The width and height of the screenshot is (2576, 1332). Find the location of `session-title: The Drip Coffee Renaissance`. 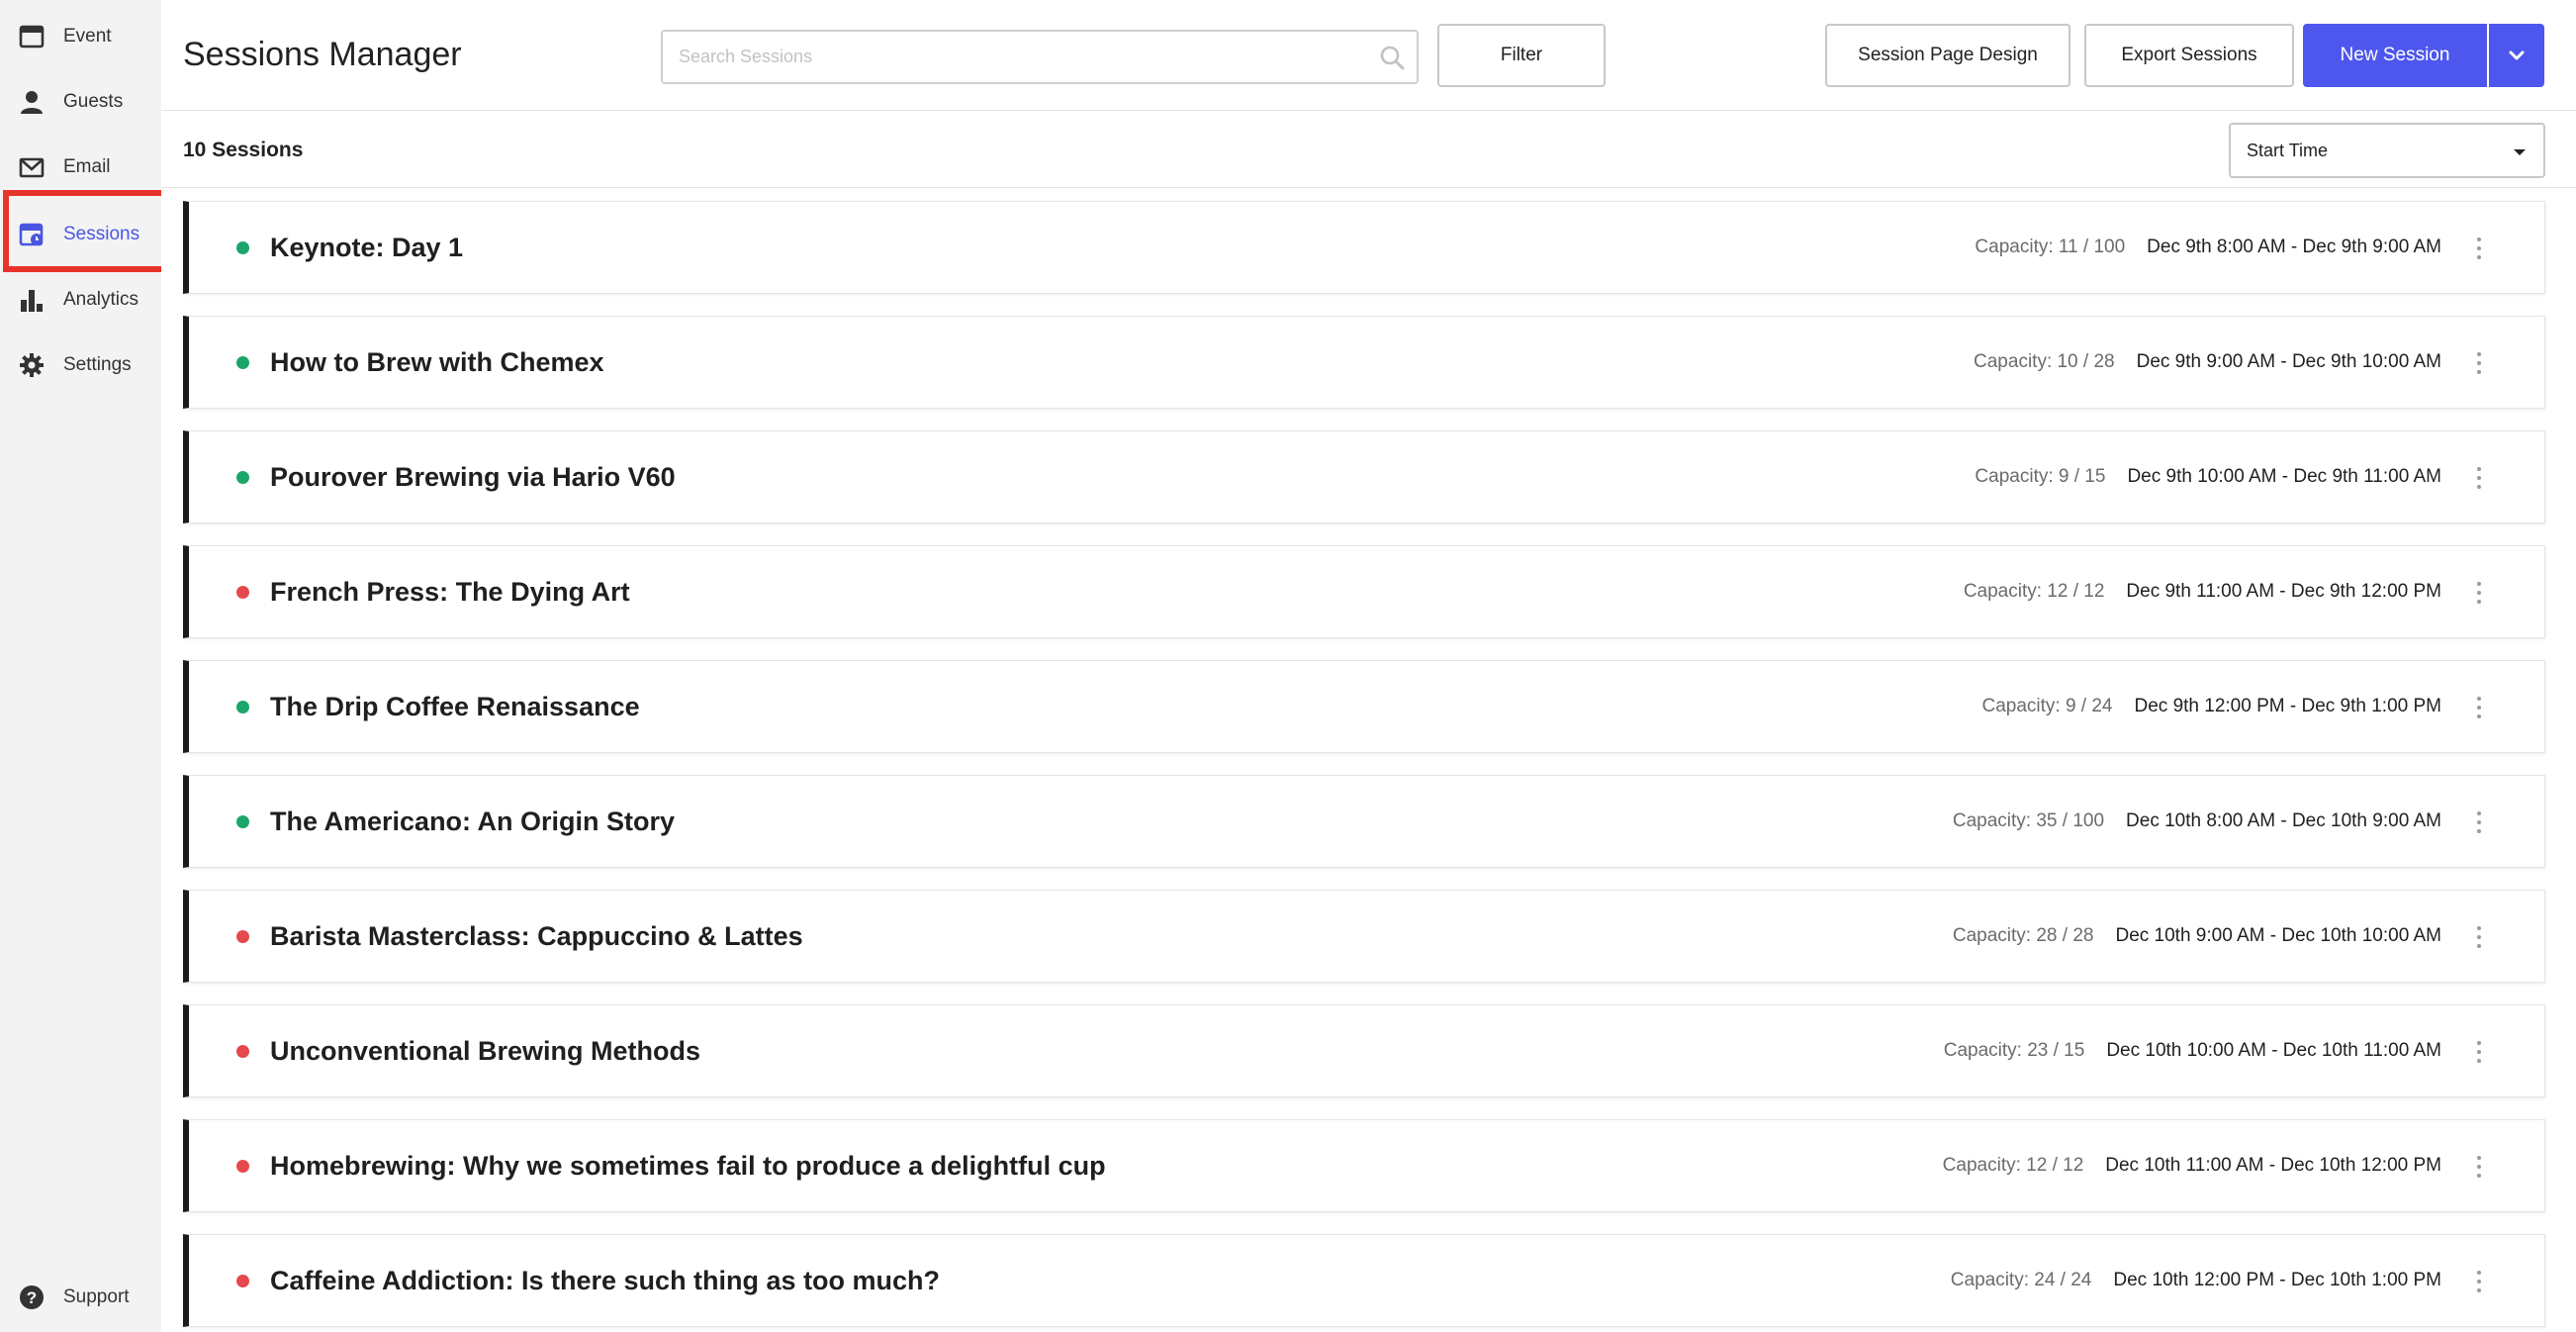

session-title: The Drip Coffee Renaissance is located at coordinates (455, 707).